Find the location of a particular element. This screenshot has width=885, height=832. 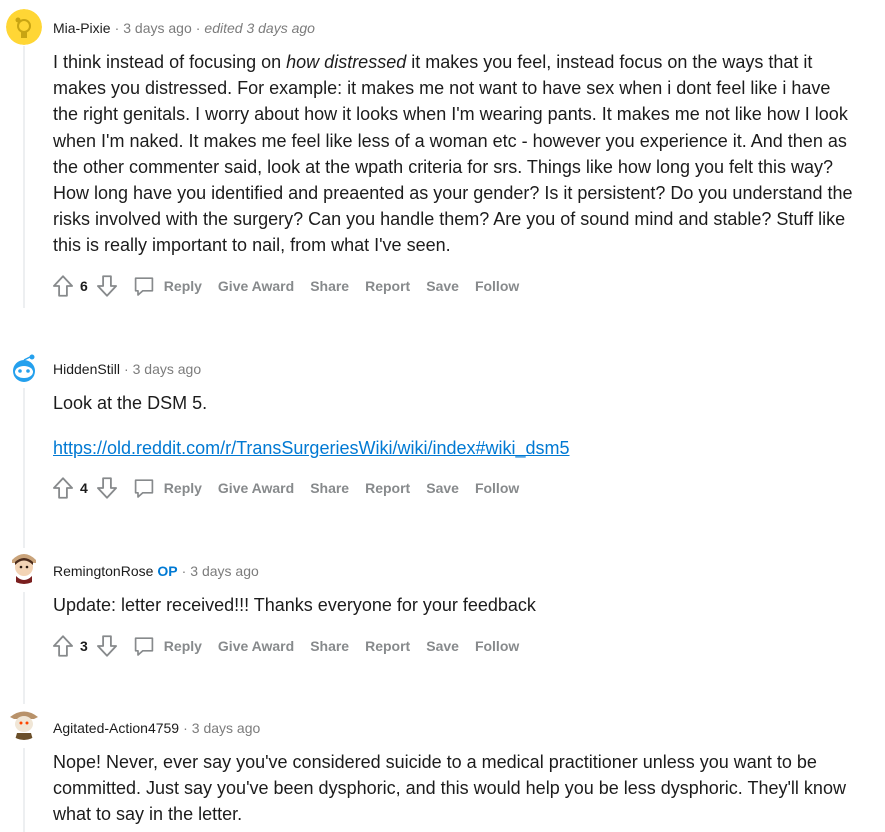

comment-meta: Agitated-Action4759 · 3 days ago is located at coordinates (156, 728).